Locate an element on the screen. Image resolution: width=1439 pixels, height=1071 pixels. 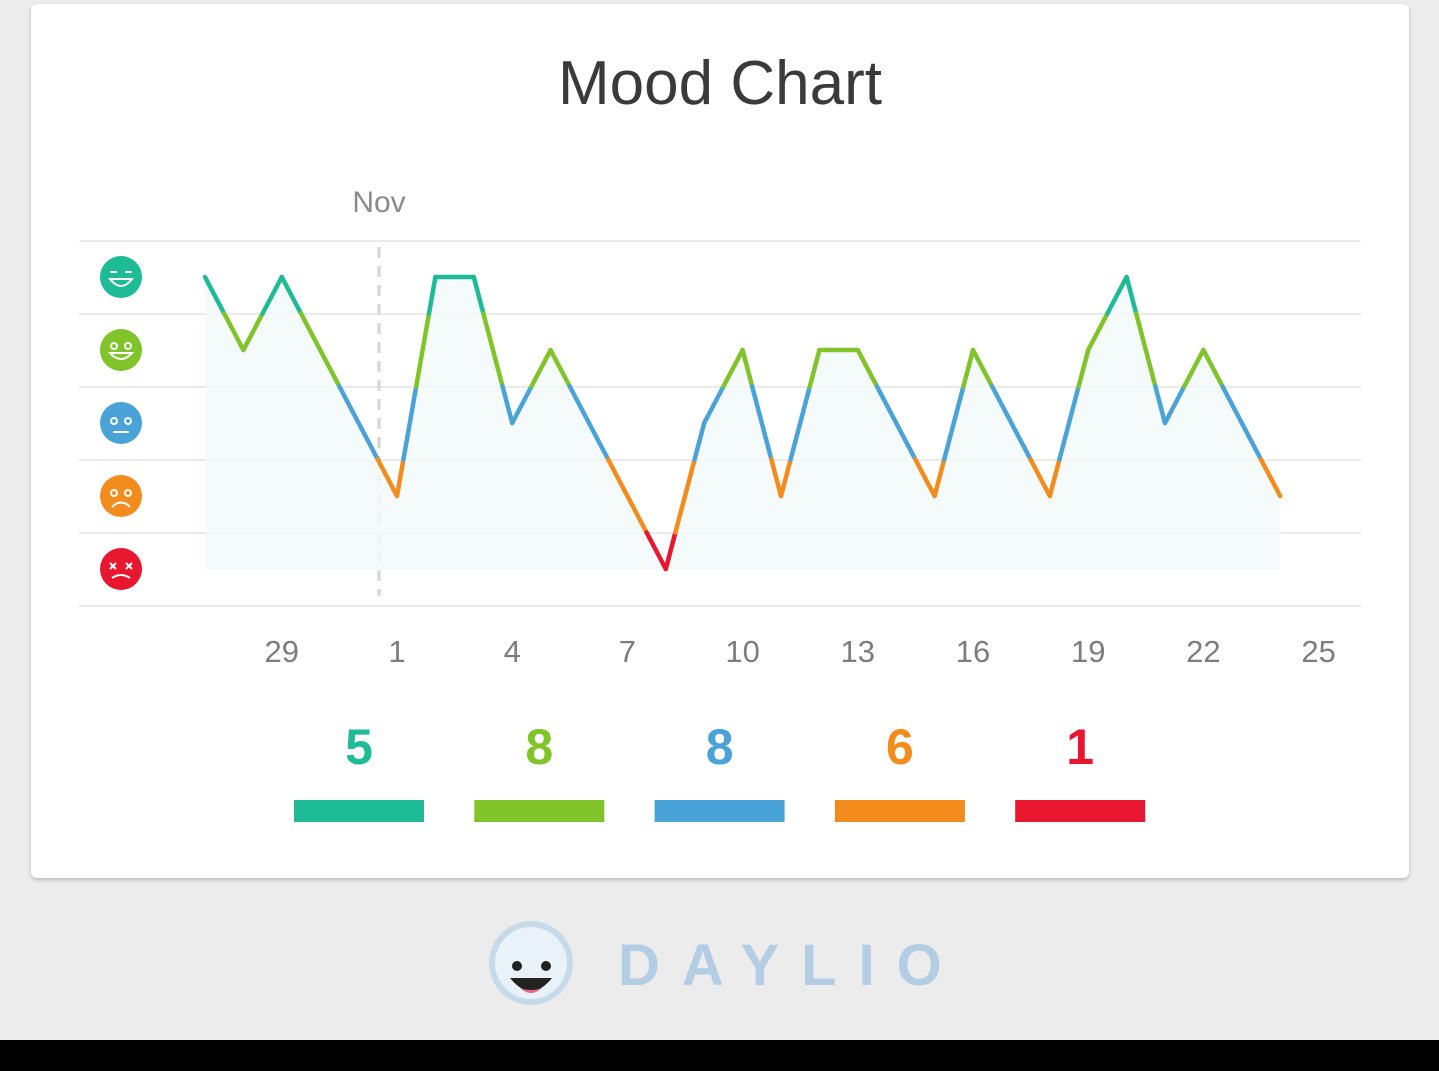
daylio-logo-icon is located at coordinates (531, 963).